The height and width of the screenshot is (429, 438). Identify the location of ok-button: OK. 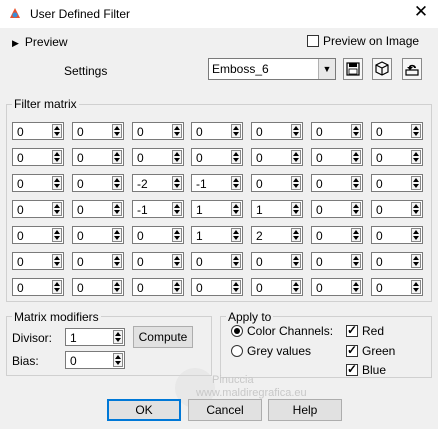
(144, 410).